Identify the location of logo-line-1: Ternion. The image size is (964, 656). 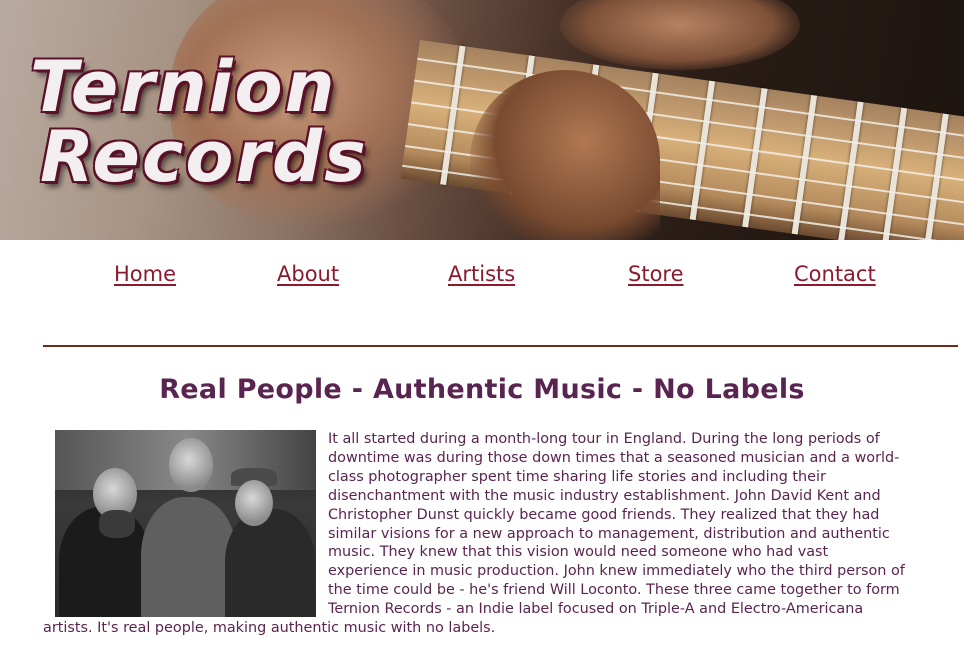
(183, 87).